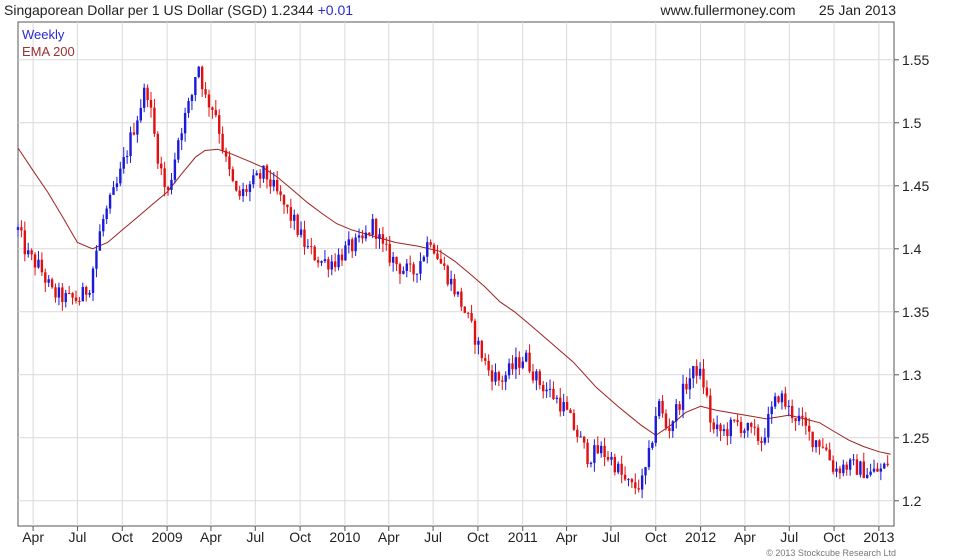 The height and width of the screenshot is (560, 980). I want to click on site-link: www.fullermoney.com, so click(727, 10).